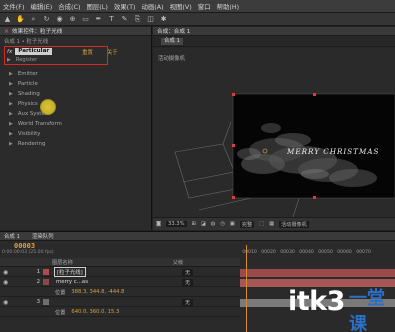 Image resolution: width=395 pixels, height=332 pixels. Describe the element at coordinates (178, 262) in the screenshot. I see `parent-header: 父级` at that location.